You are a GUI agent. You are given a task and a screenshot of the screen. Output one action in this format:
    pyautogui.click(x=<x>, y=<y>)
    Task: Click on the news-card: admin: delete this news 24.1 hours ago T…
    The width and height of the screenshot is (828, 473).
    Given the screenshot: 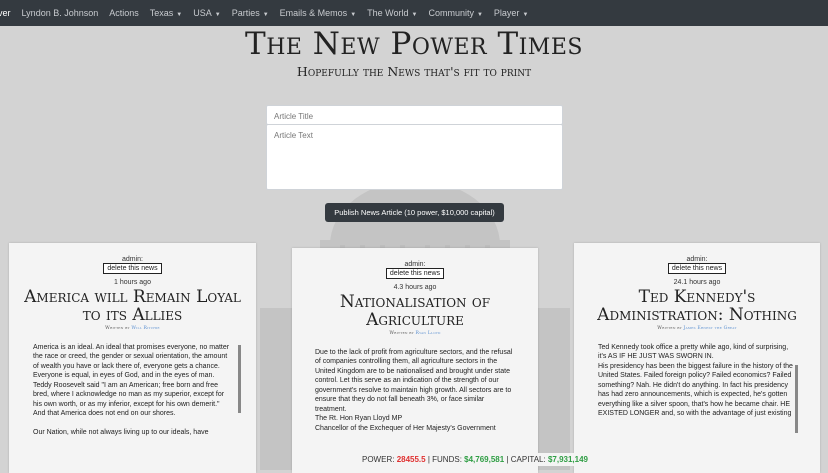 What is the action you would take?
    pyautogui.click(x=697, y=358)
    